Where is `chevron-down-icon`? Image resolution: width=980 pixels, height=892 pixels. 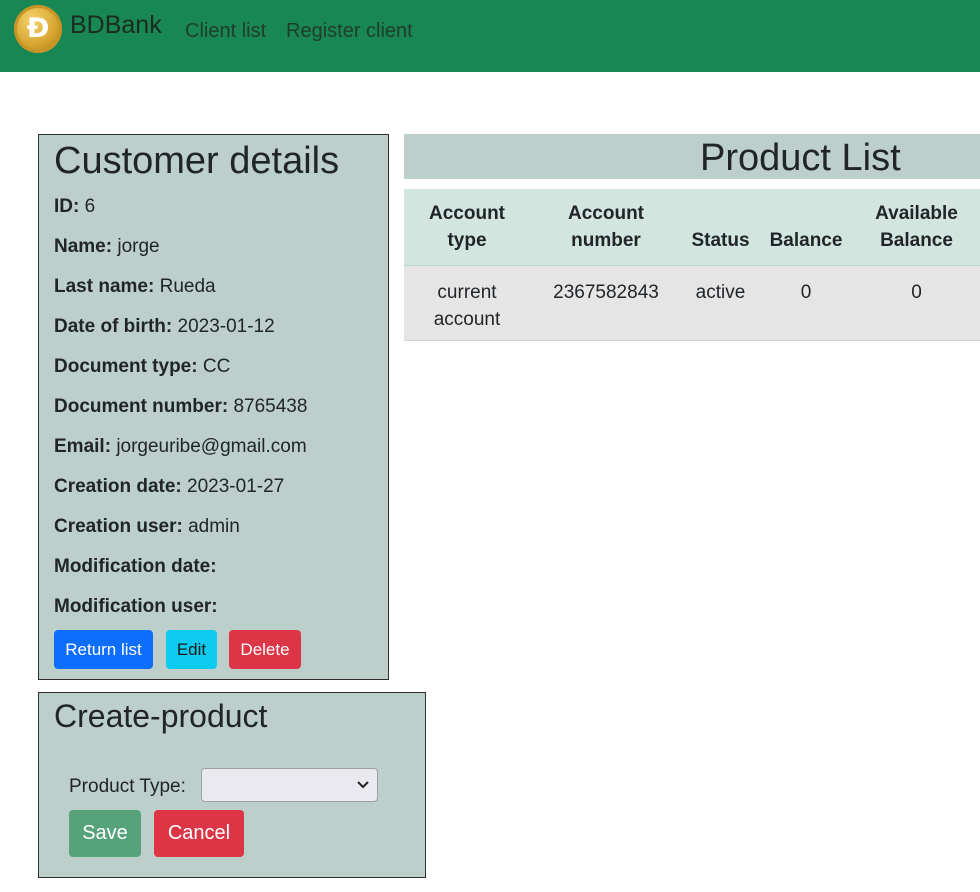 chevron-down-icon is located at coordinates (363, 786).